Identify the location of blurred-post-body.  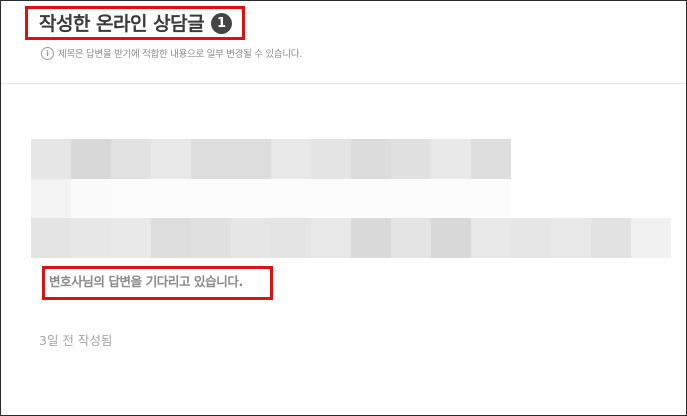
(351, 238).